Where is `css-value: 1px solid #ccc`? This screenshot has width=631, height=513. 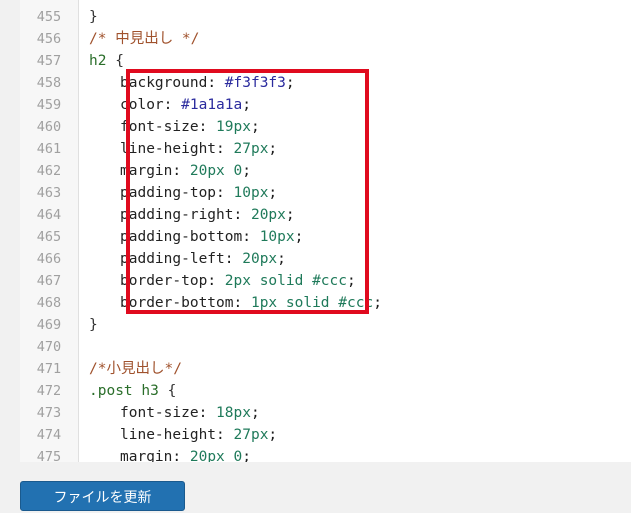
css-value: 1px solid #ccc is located at coordinates (312, 303).